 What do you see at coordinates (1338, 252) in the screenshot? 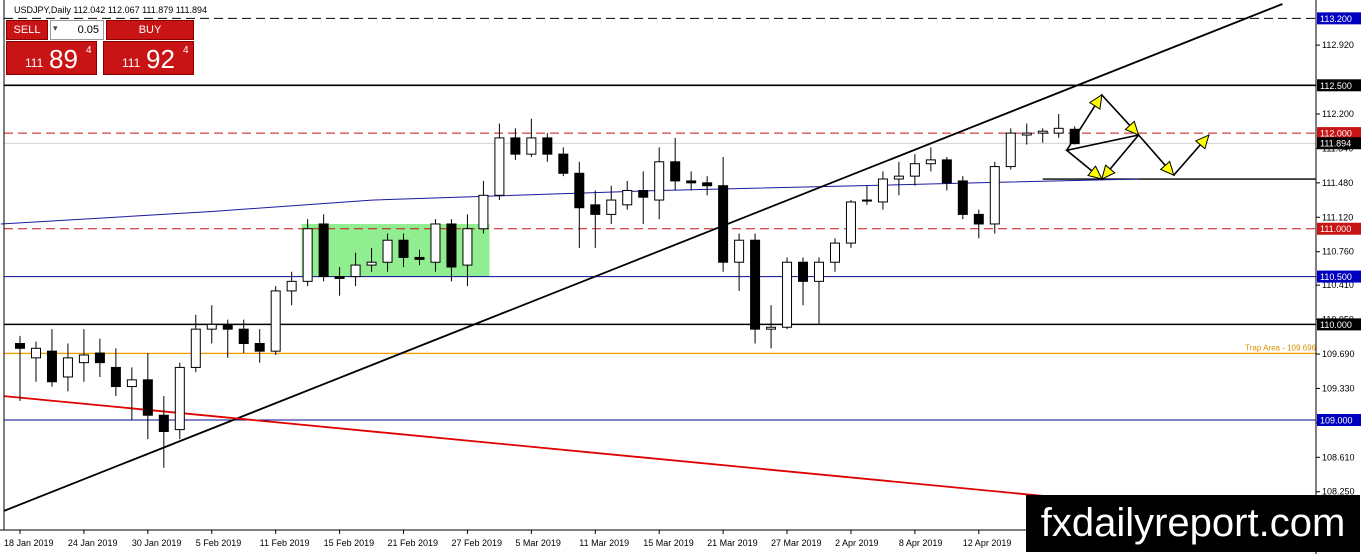
I see `y-tick-label: 110.760` at bounding box center [1338, 252].